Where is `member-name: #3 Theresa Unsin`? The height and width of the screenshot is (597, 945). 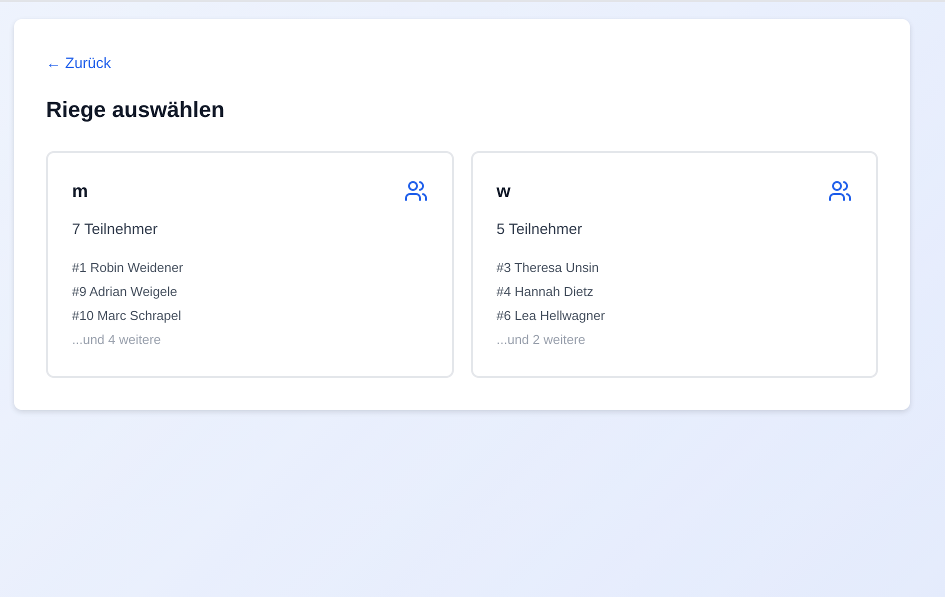 member-name: #3 Theresa Unsin is located at coordinates (548, 268).